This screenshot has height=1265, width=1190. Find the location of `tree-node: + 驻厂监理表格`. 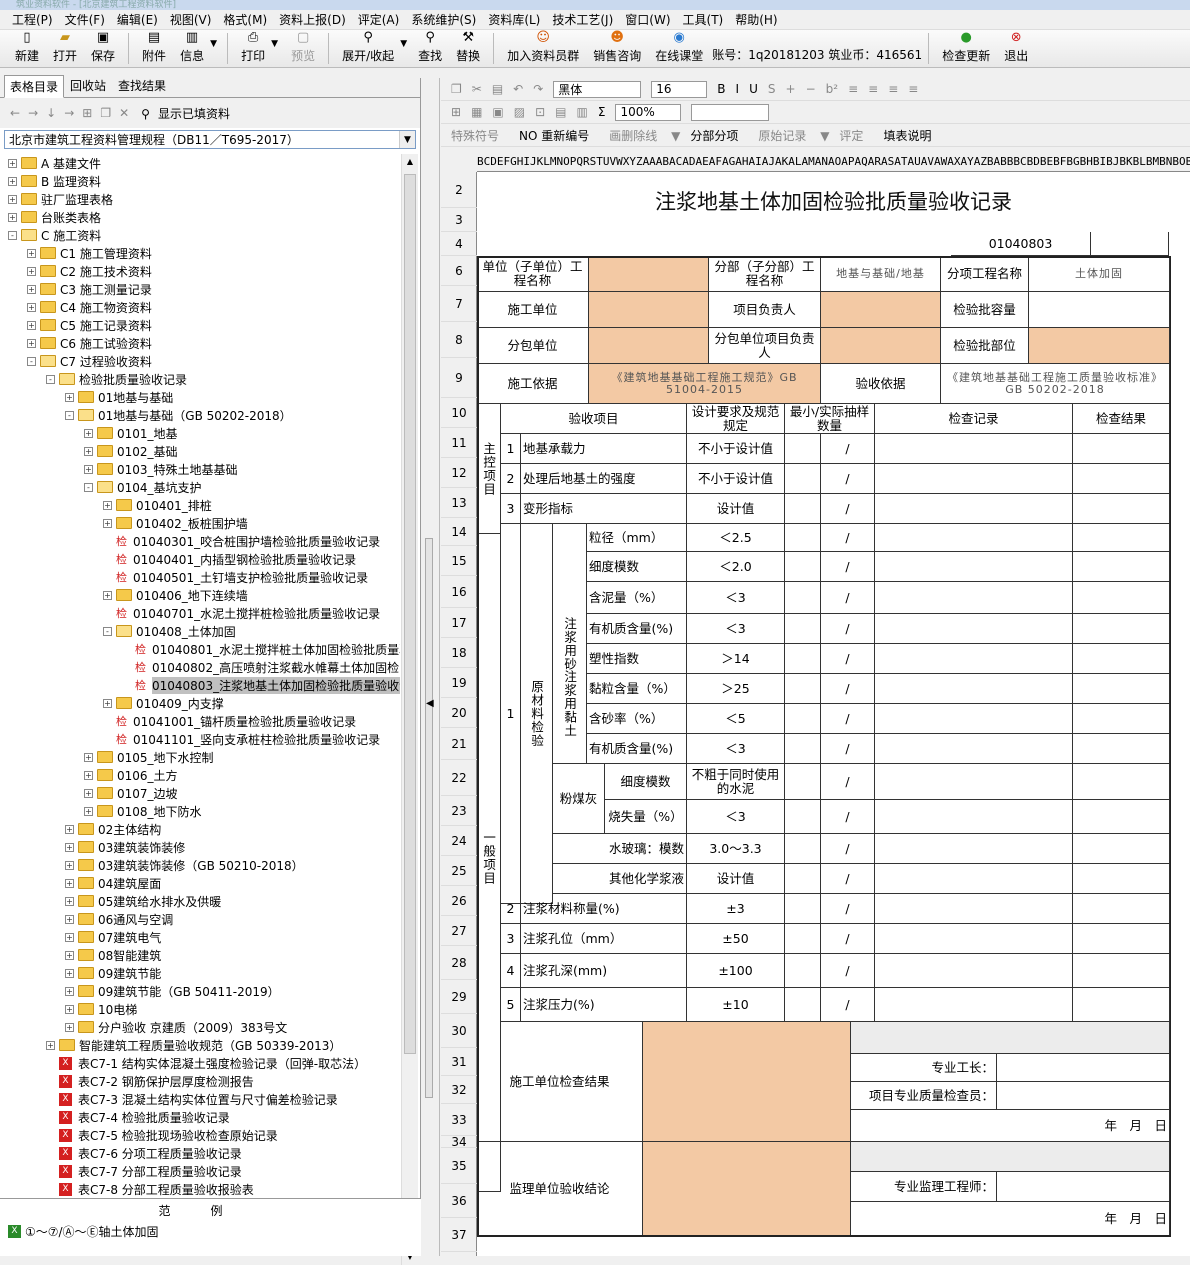

tree-node: + 驻厂监理表格 is located at coordinates (202, 199).